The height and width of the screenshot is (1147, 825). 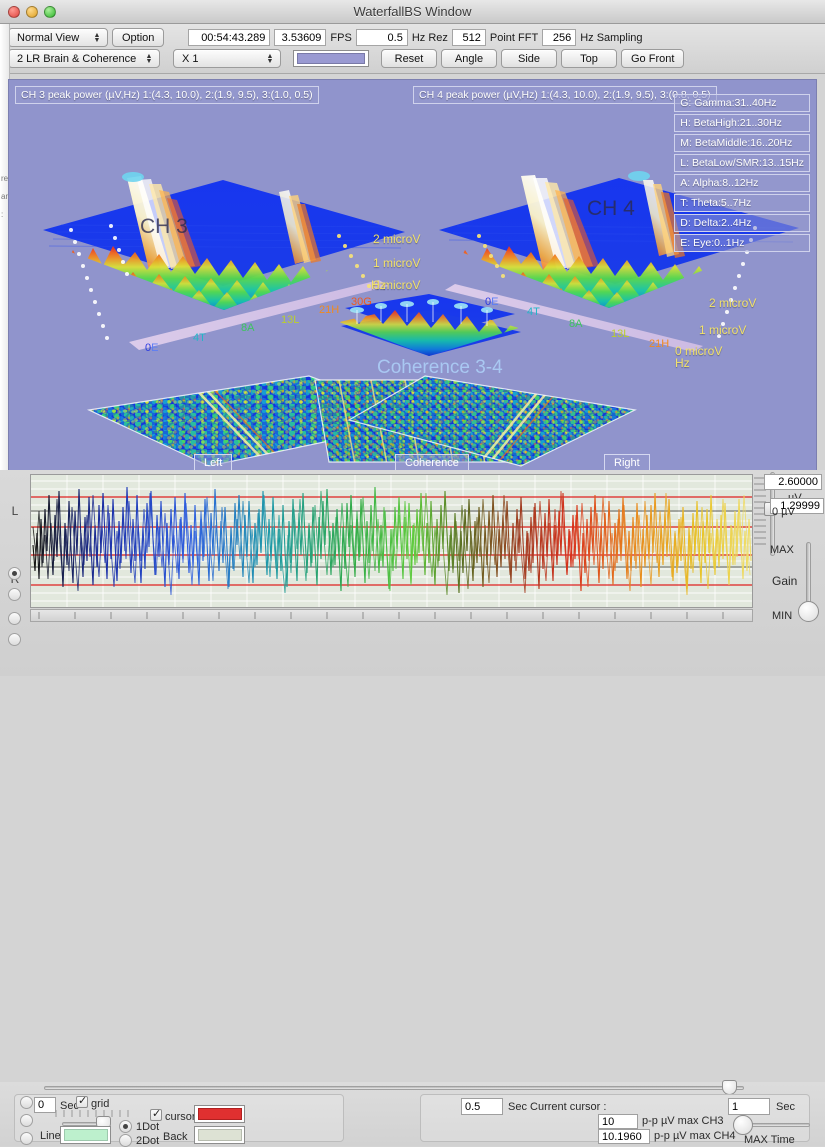 I want to click on waveform-timeline-scrollbar, so click(x=391, y=615).